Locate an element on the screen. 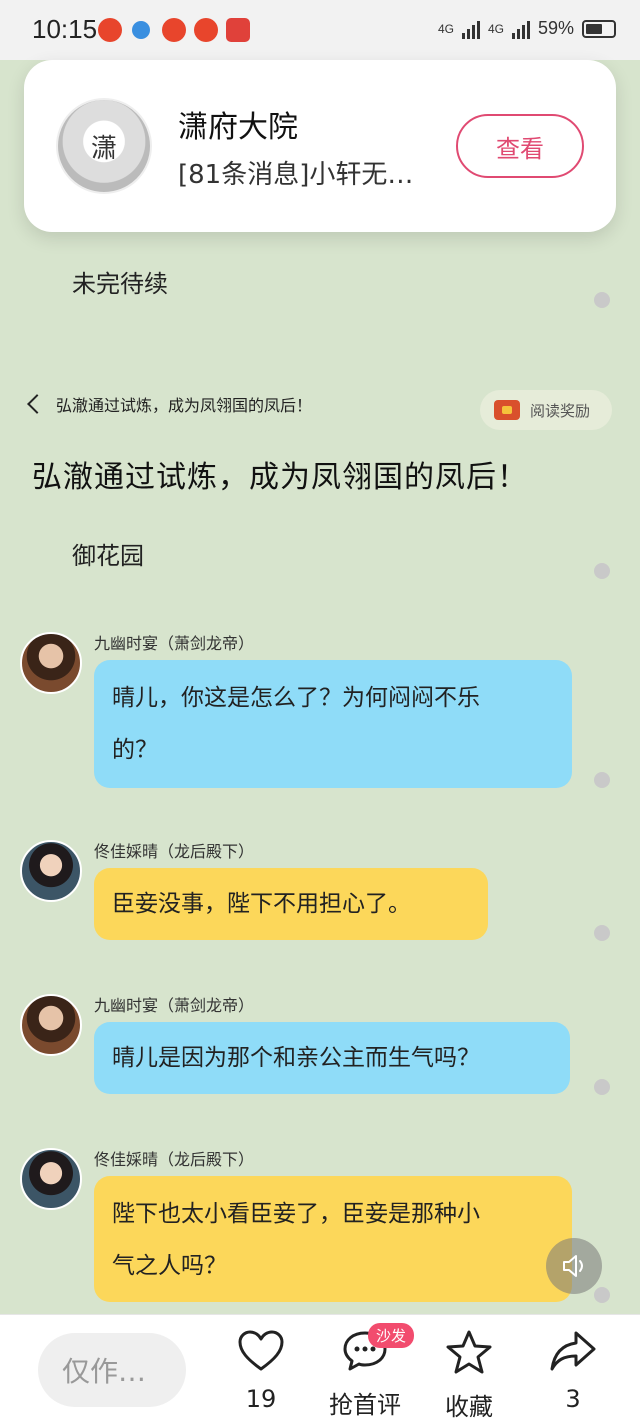  notification-card: 潇 潇府大院 [81条消息]小轩无… 查看 is located at coordinates (320, 146).